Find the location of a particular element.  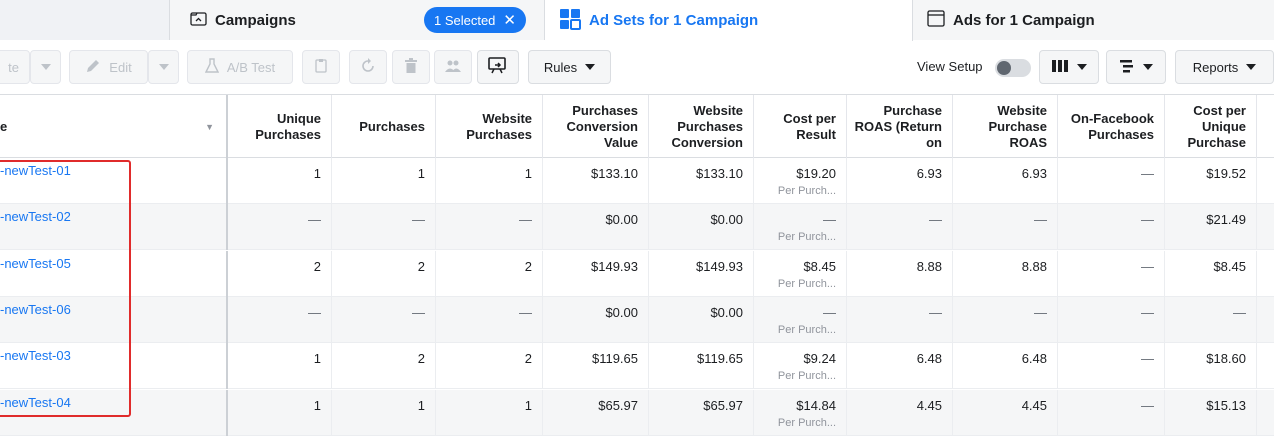

tab-ads: Ads for 1 Campaign is located at coordinates (1093, 20).